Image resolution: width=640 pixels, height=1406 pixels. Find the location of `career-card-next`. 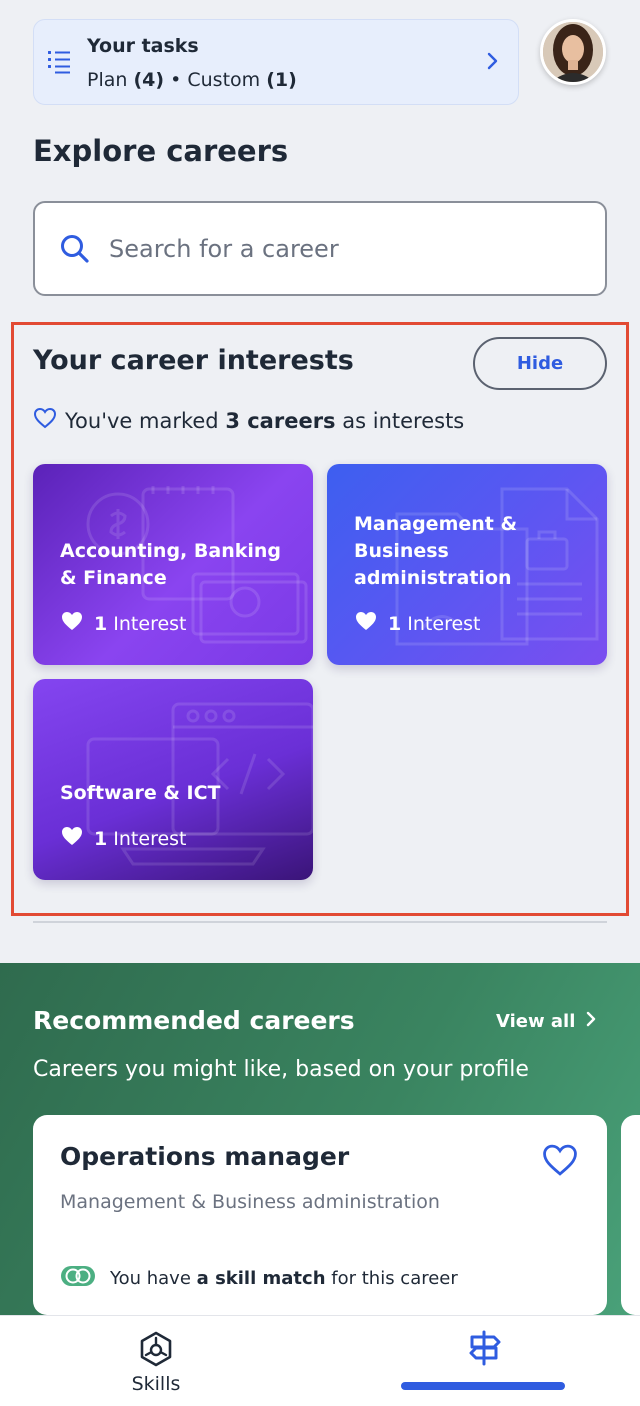

career-card-next is located at coordinates (630, 1215).